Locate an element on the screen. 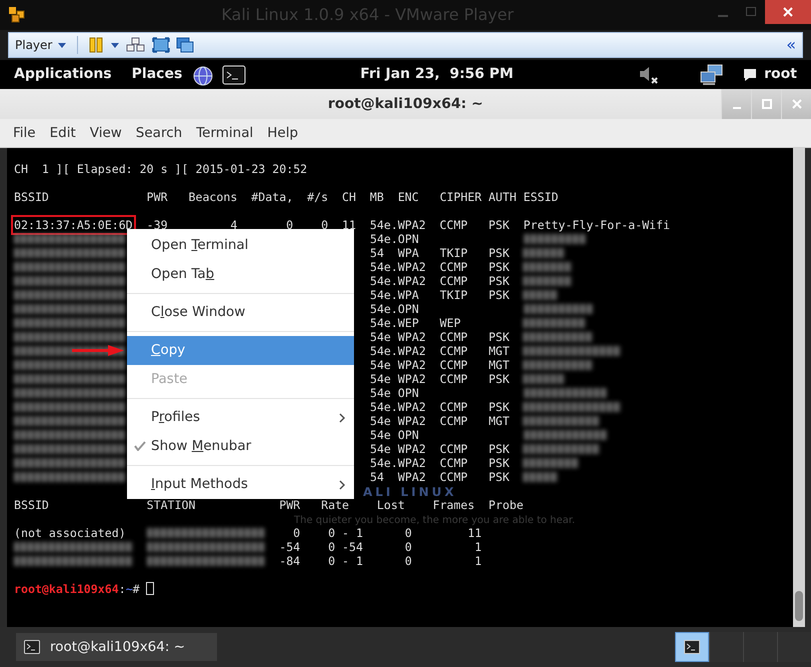  panel-menu: Places is located at coordinates (157, 74).